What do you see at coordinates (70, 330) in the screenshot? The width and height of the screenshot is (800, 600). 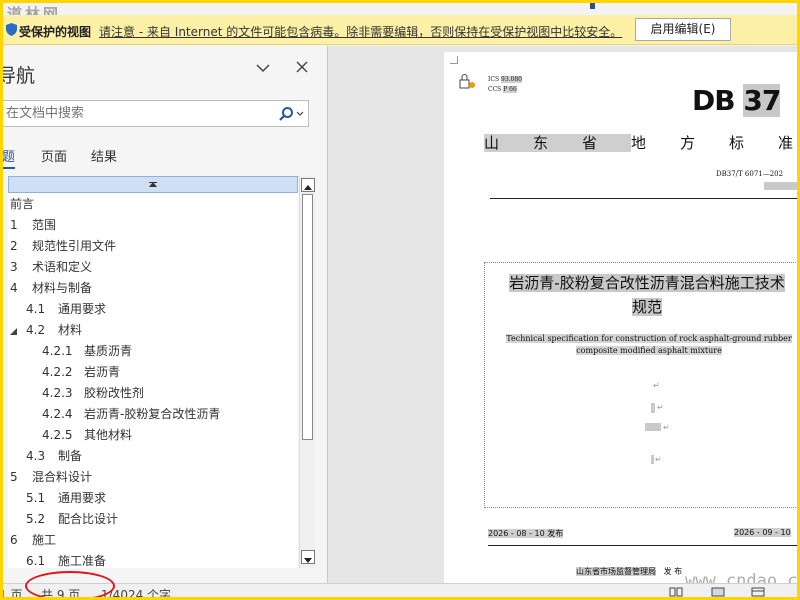 I see `outline-item-label: 材料` at bounding box center [70, 330].